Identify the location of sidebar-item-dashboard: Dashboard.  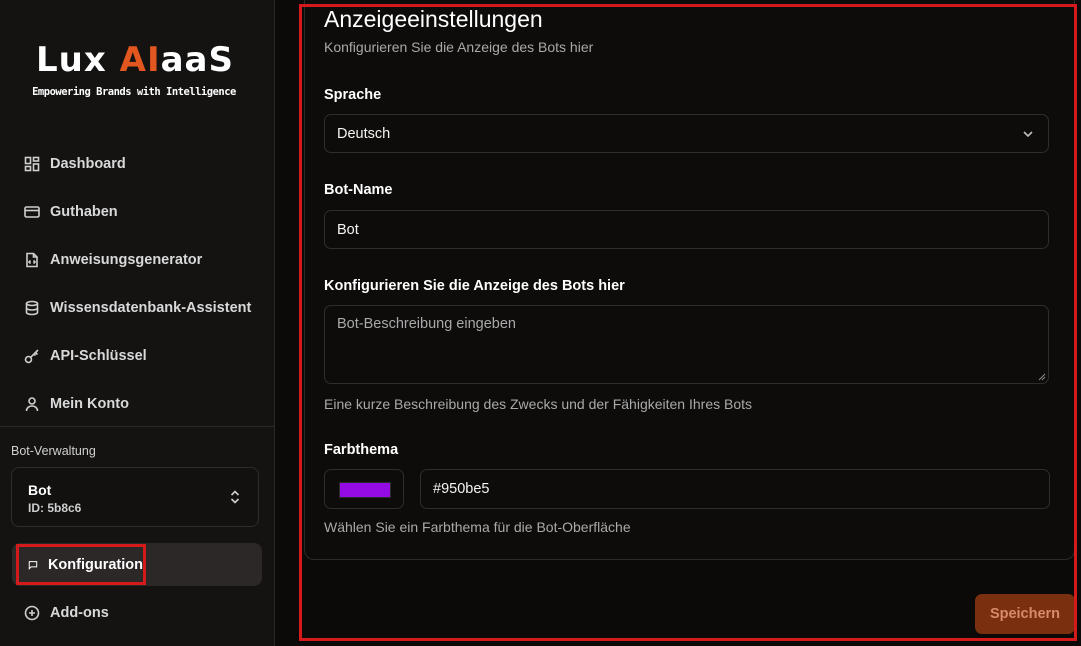
(75, 164).